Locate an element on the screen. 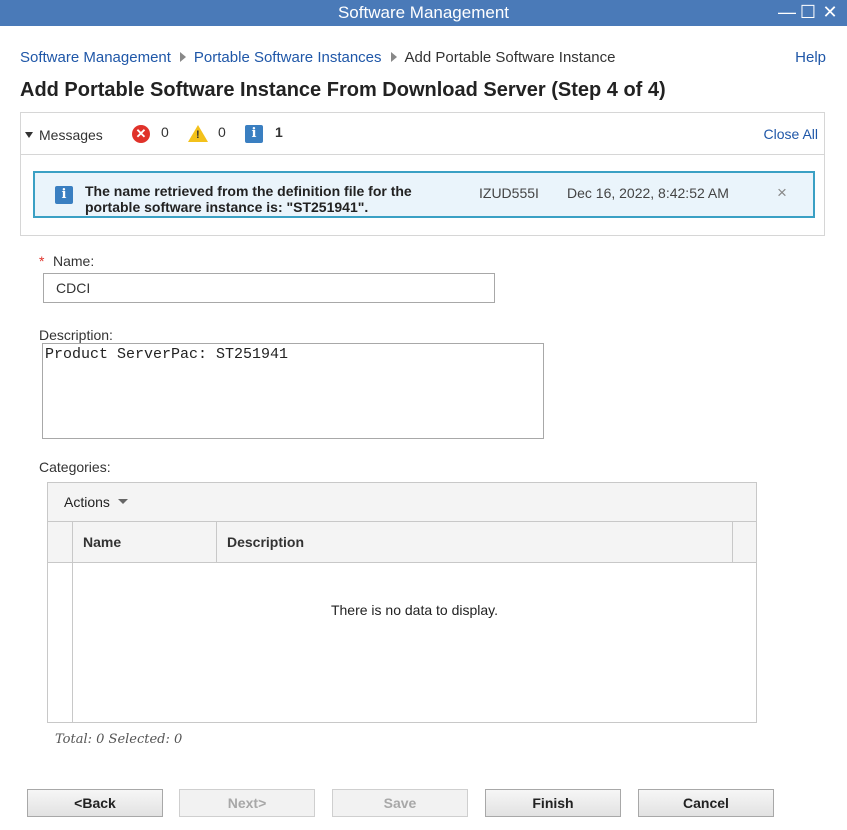 This screenshot has height=830, width=847. window-title: Software Management is located at coordinates (423, 12).